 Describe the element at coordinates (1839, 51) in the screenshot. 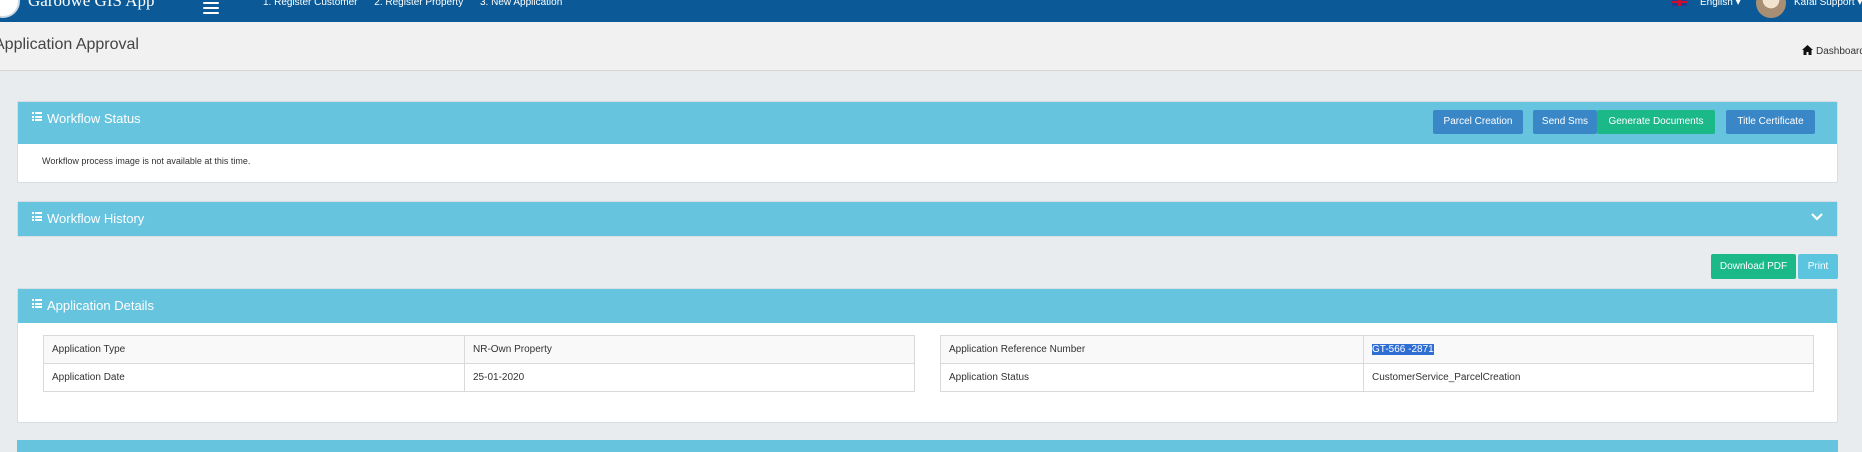

I see `breadcrumb-dashboard: Dashboard` at that location.